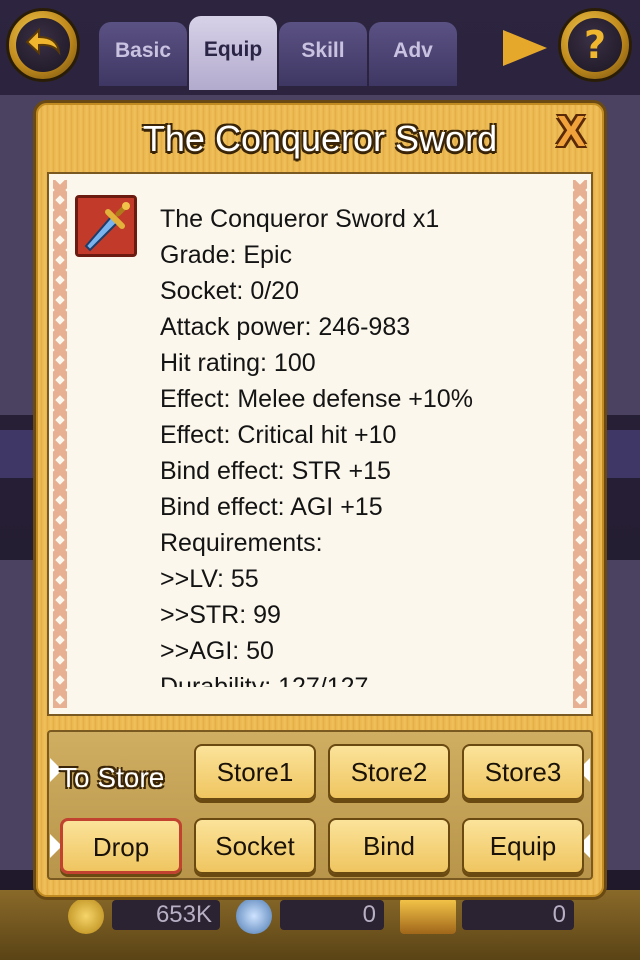 The width and height of the screenshot is (640, 960). I want to click on back-button, so click(43, 45).